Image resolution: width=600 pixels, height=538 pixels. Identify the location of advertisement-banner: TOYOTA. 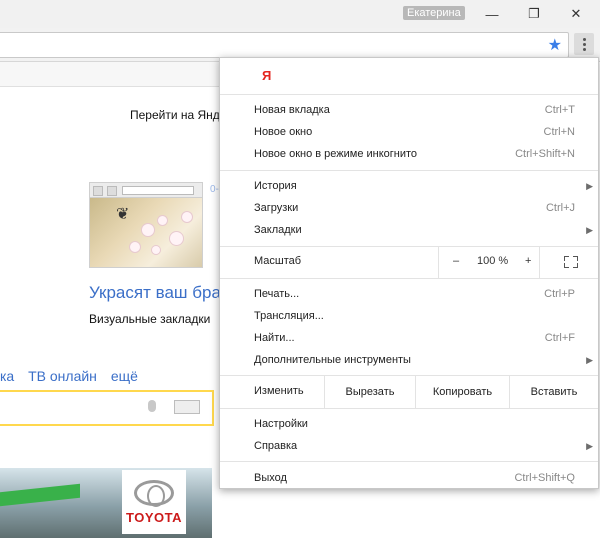
(106, 503).